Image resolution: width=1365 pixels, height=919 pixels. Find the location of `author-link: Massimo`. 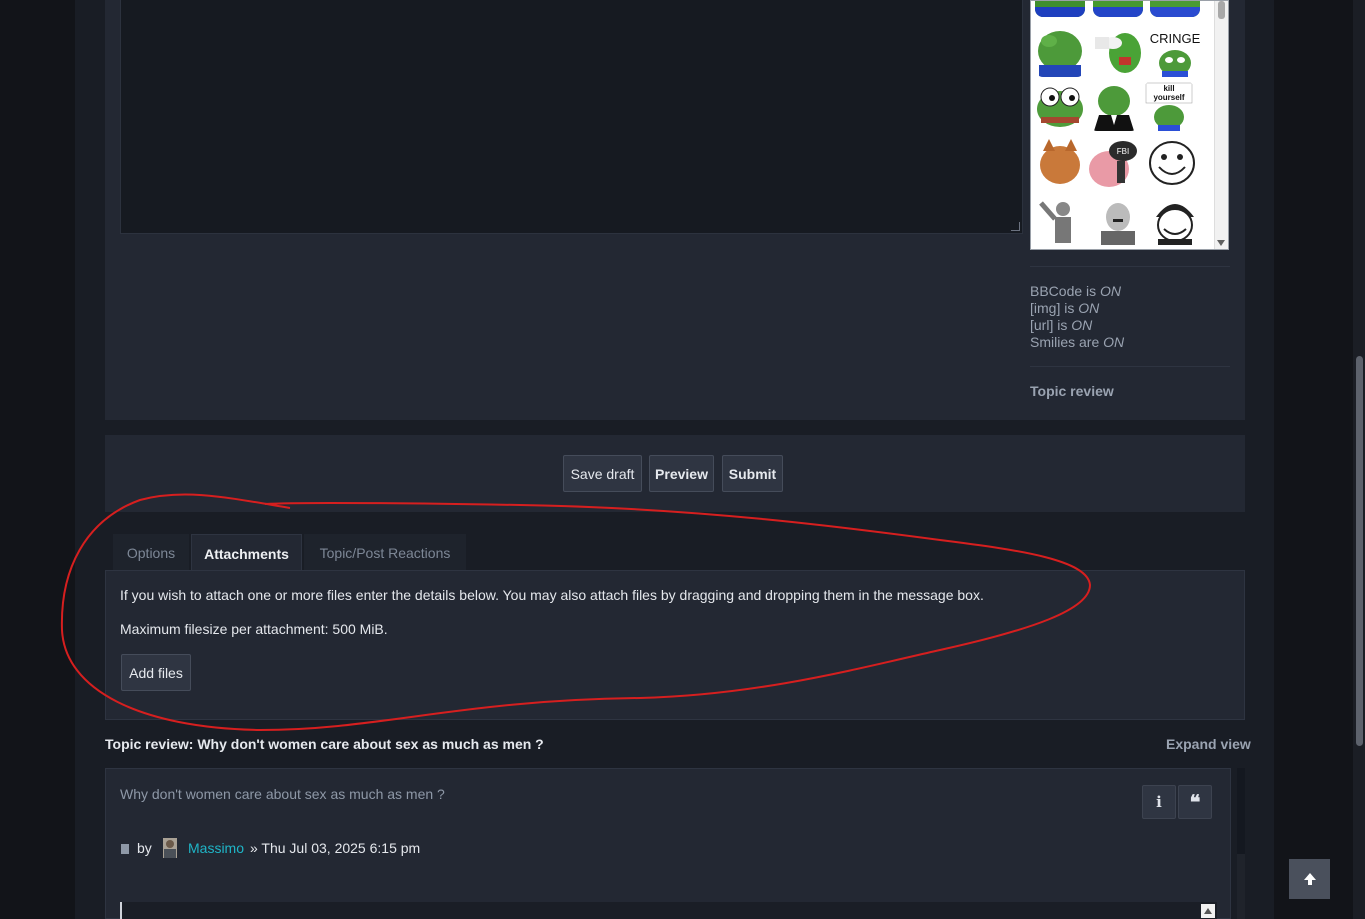

author-link: Massimo is located at coordinates (216, 848).